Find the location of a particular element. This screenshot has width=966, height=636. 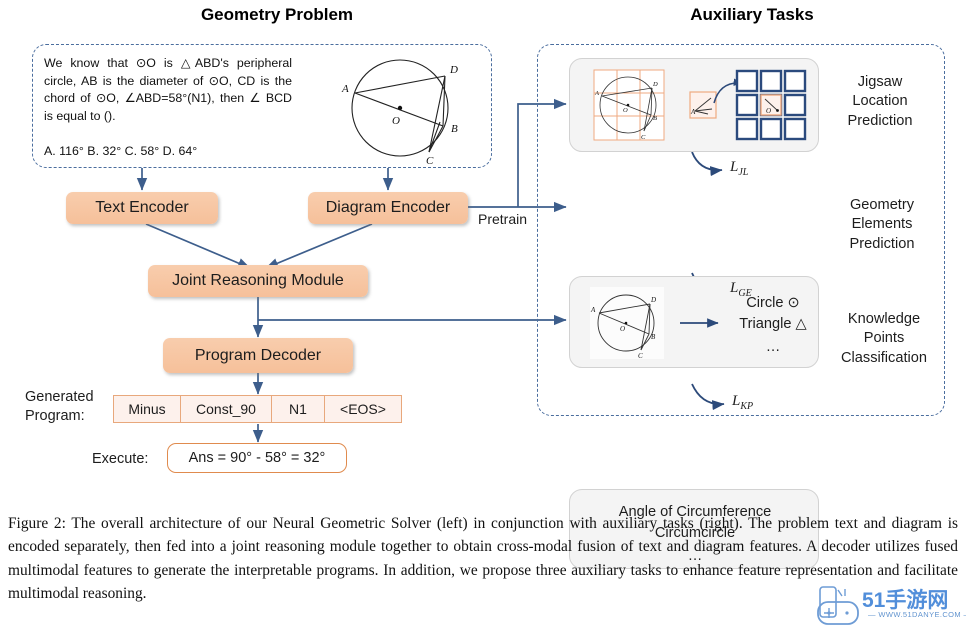

task-title-line: Points is located at coordinates (884, 338).